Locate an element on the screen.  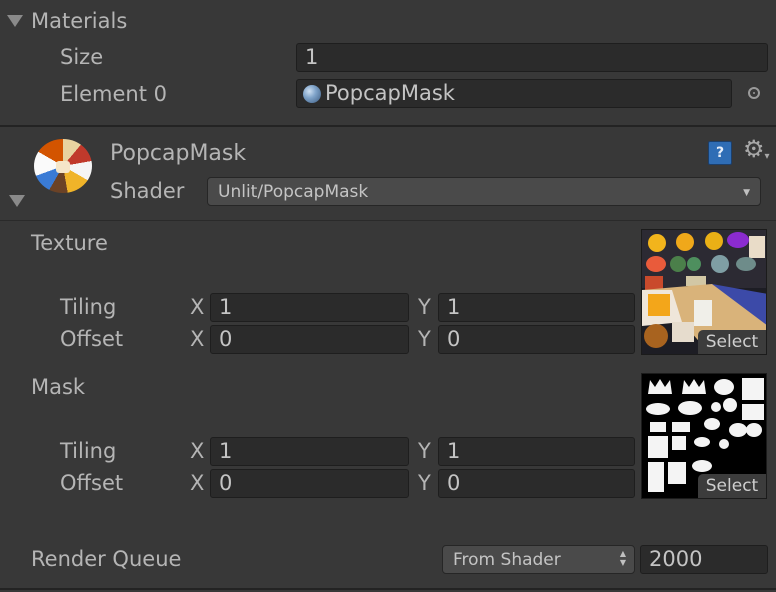
texture-tiling-x-input: 1 is located at coordinates (309, 307).